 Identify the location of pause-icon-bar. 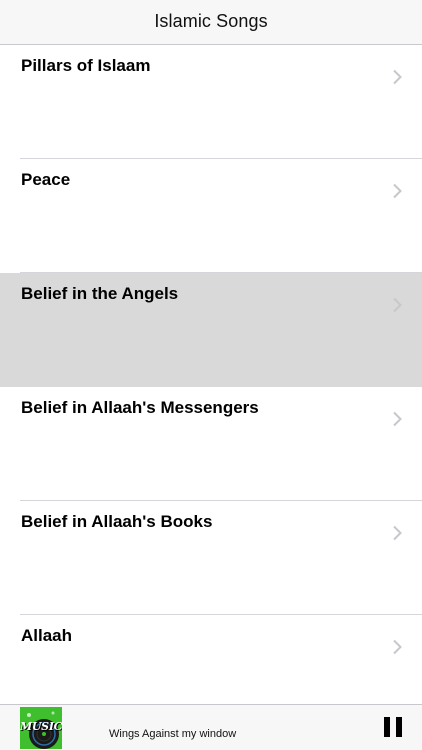
(399, 727).